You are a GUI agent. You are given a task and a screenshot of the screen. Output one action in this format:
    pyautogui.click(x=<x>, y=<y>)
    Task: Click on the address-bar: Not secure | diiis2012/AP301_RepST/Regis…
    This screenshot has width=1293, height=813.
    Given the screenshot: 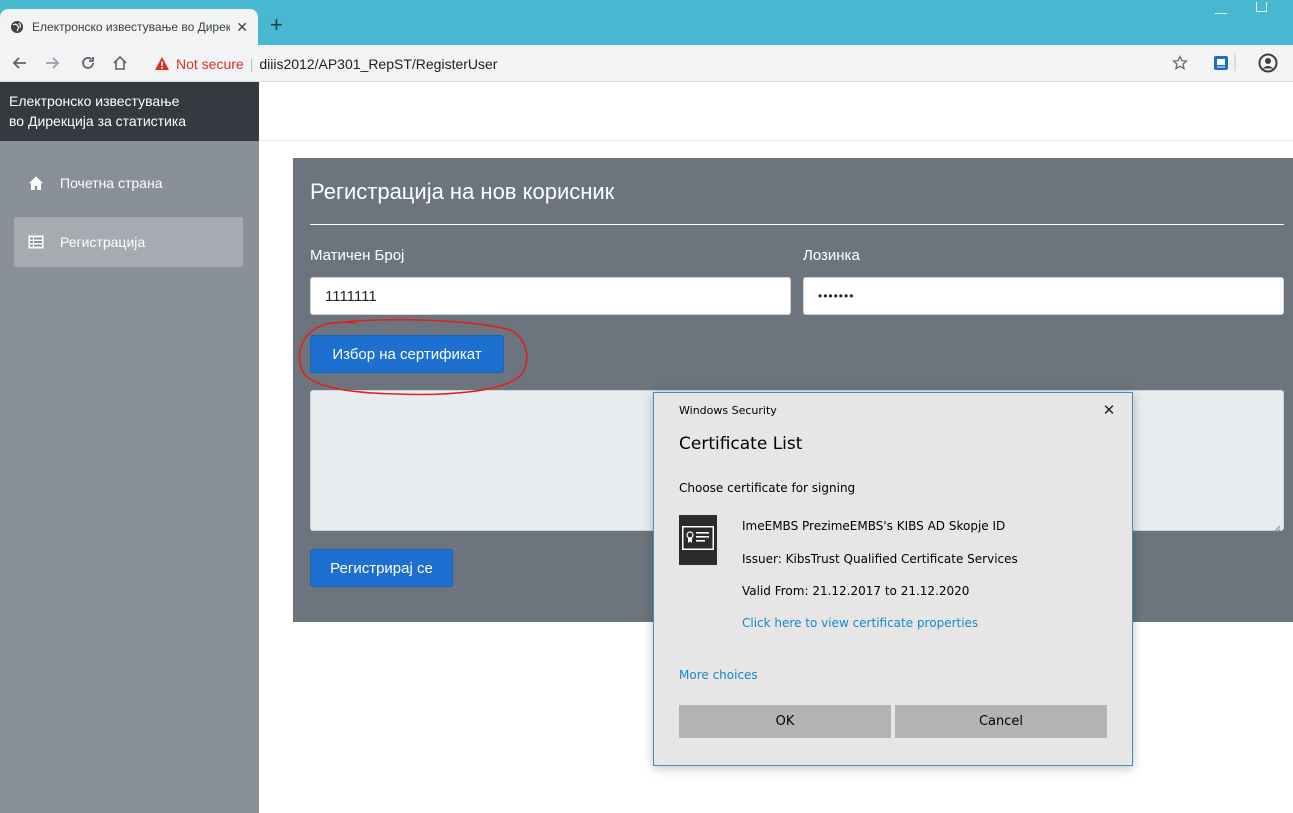 What is the action you would take?
    pyautogui.click(x=678, y=63)
    